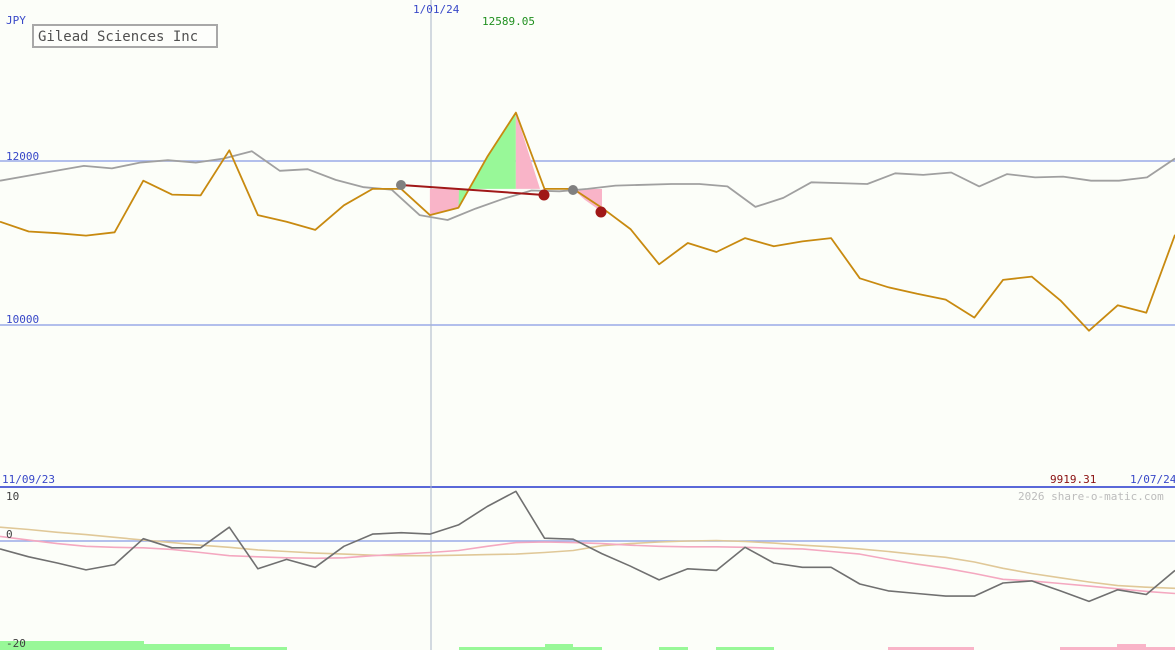  What do you see at coordinates (433, 202) in the screenshot?
I see `signal-fill-pink` at bounding box center [433, 202].